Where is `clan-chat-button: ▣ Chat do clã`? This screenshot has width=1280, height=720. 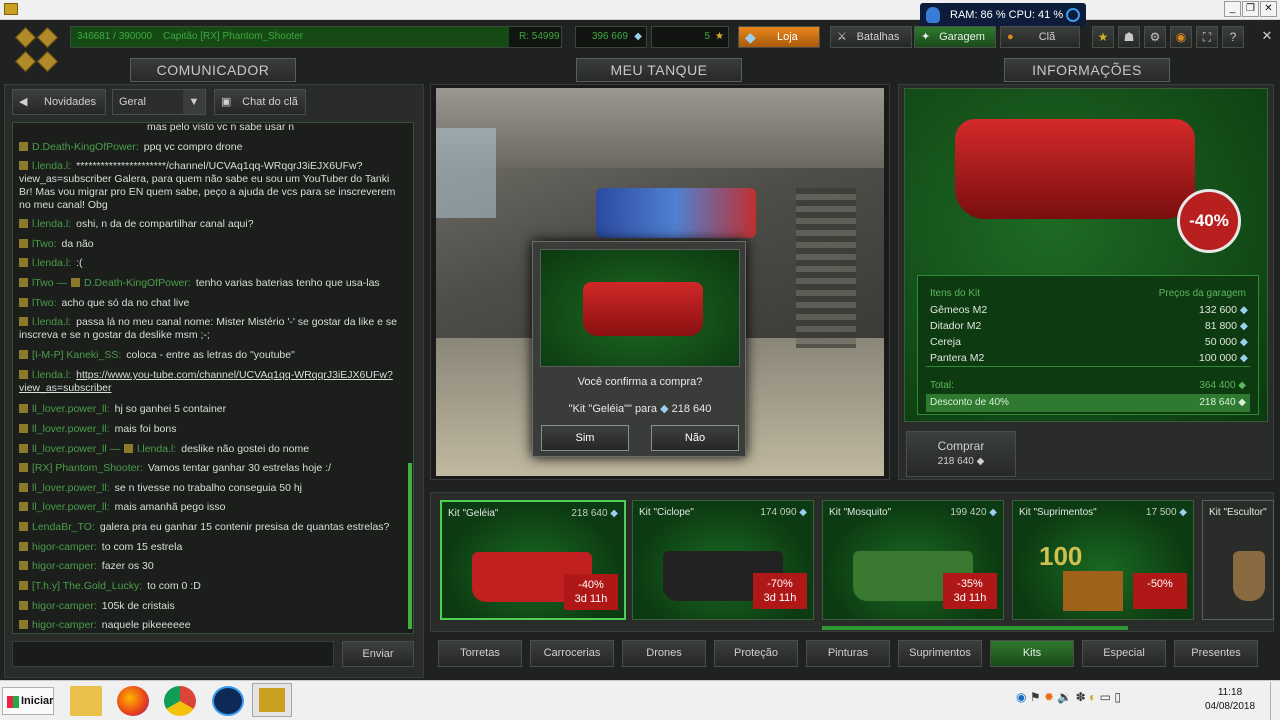
clan-chat-button: ▣ Chat do clã is located at coordinates (260, 102).